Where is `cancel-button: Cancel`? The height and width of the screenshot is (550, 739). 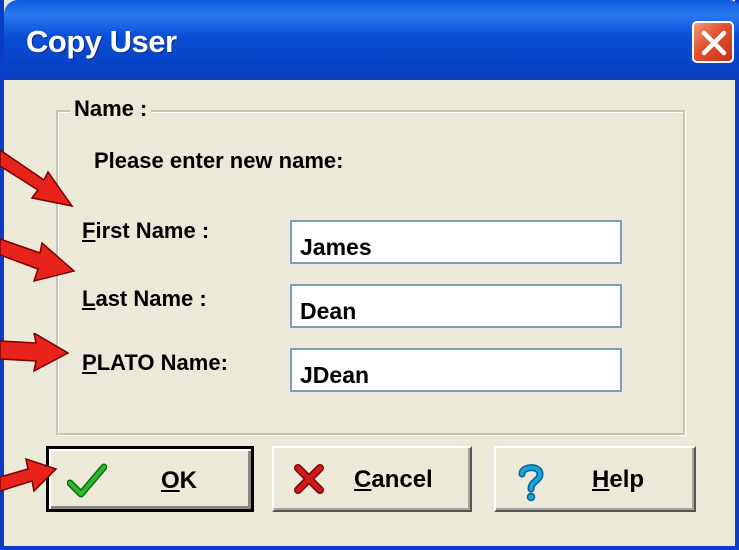
cancel-button: Cancel is located at coordinates (372, 479).